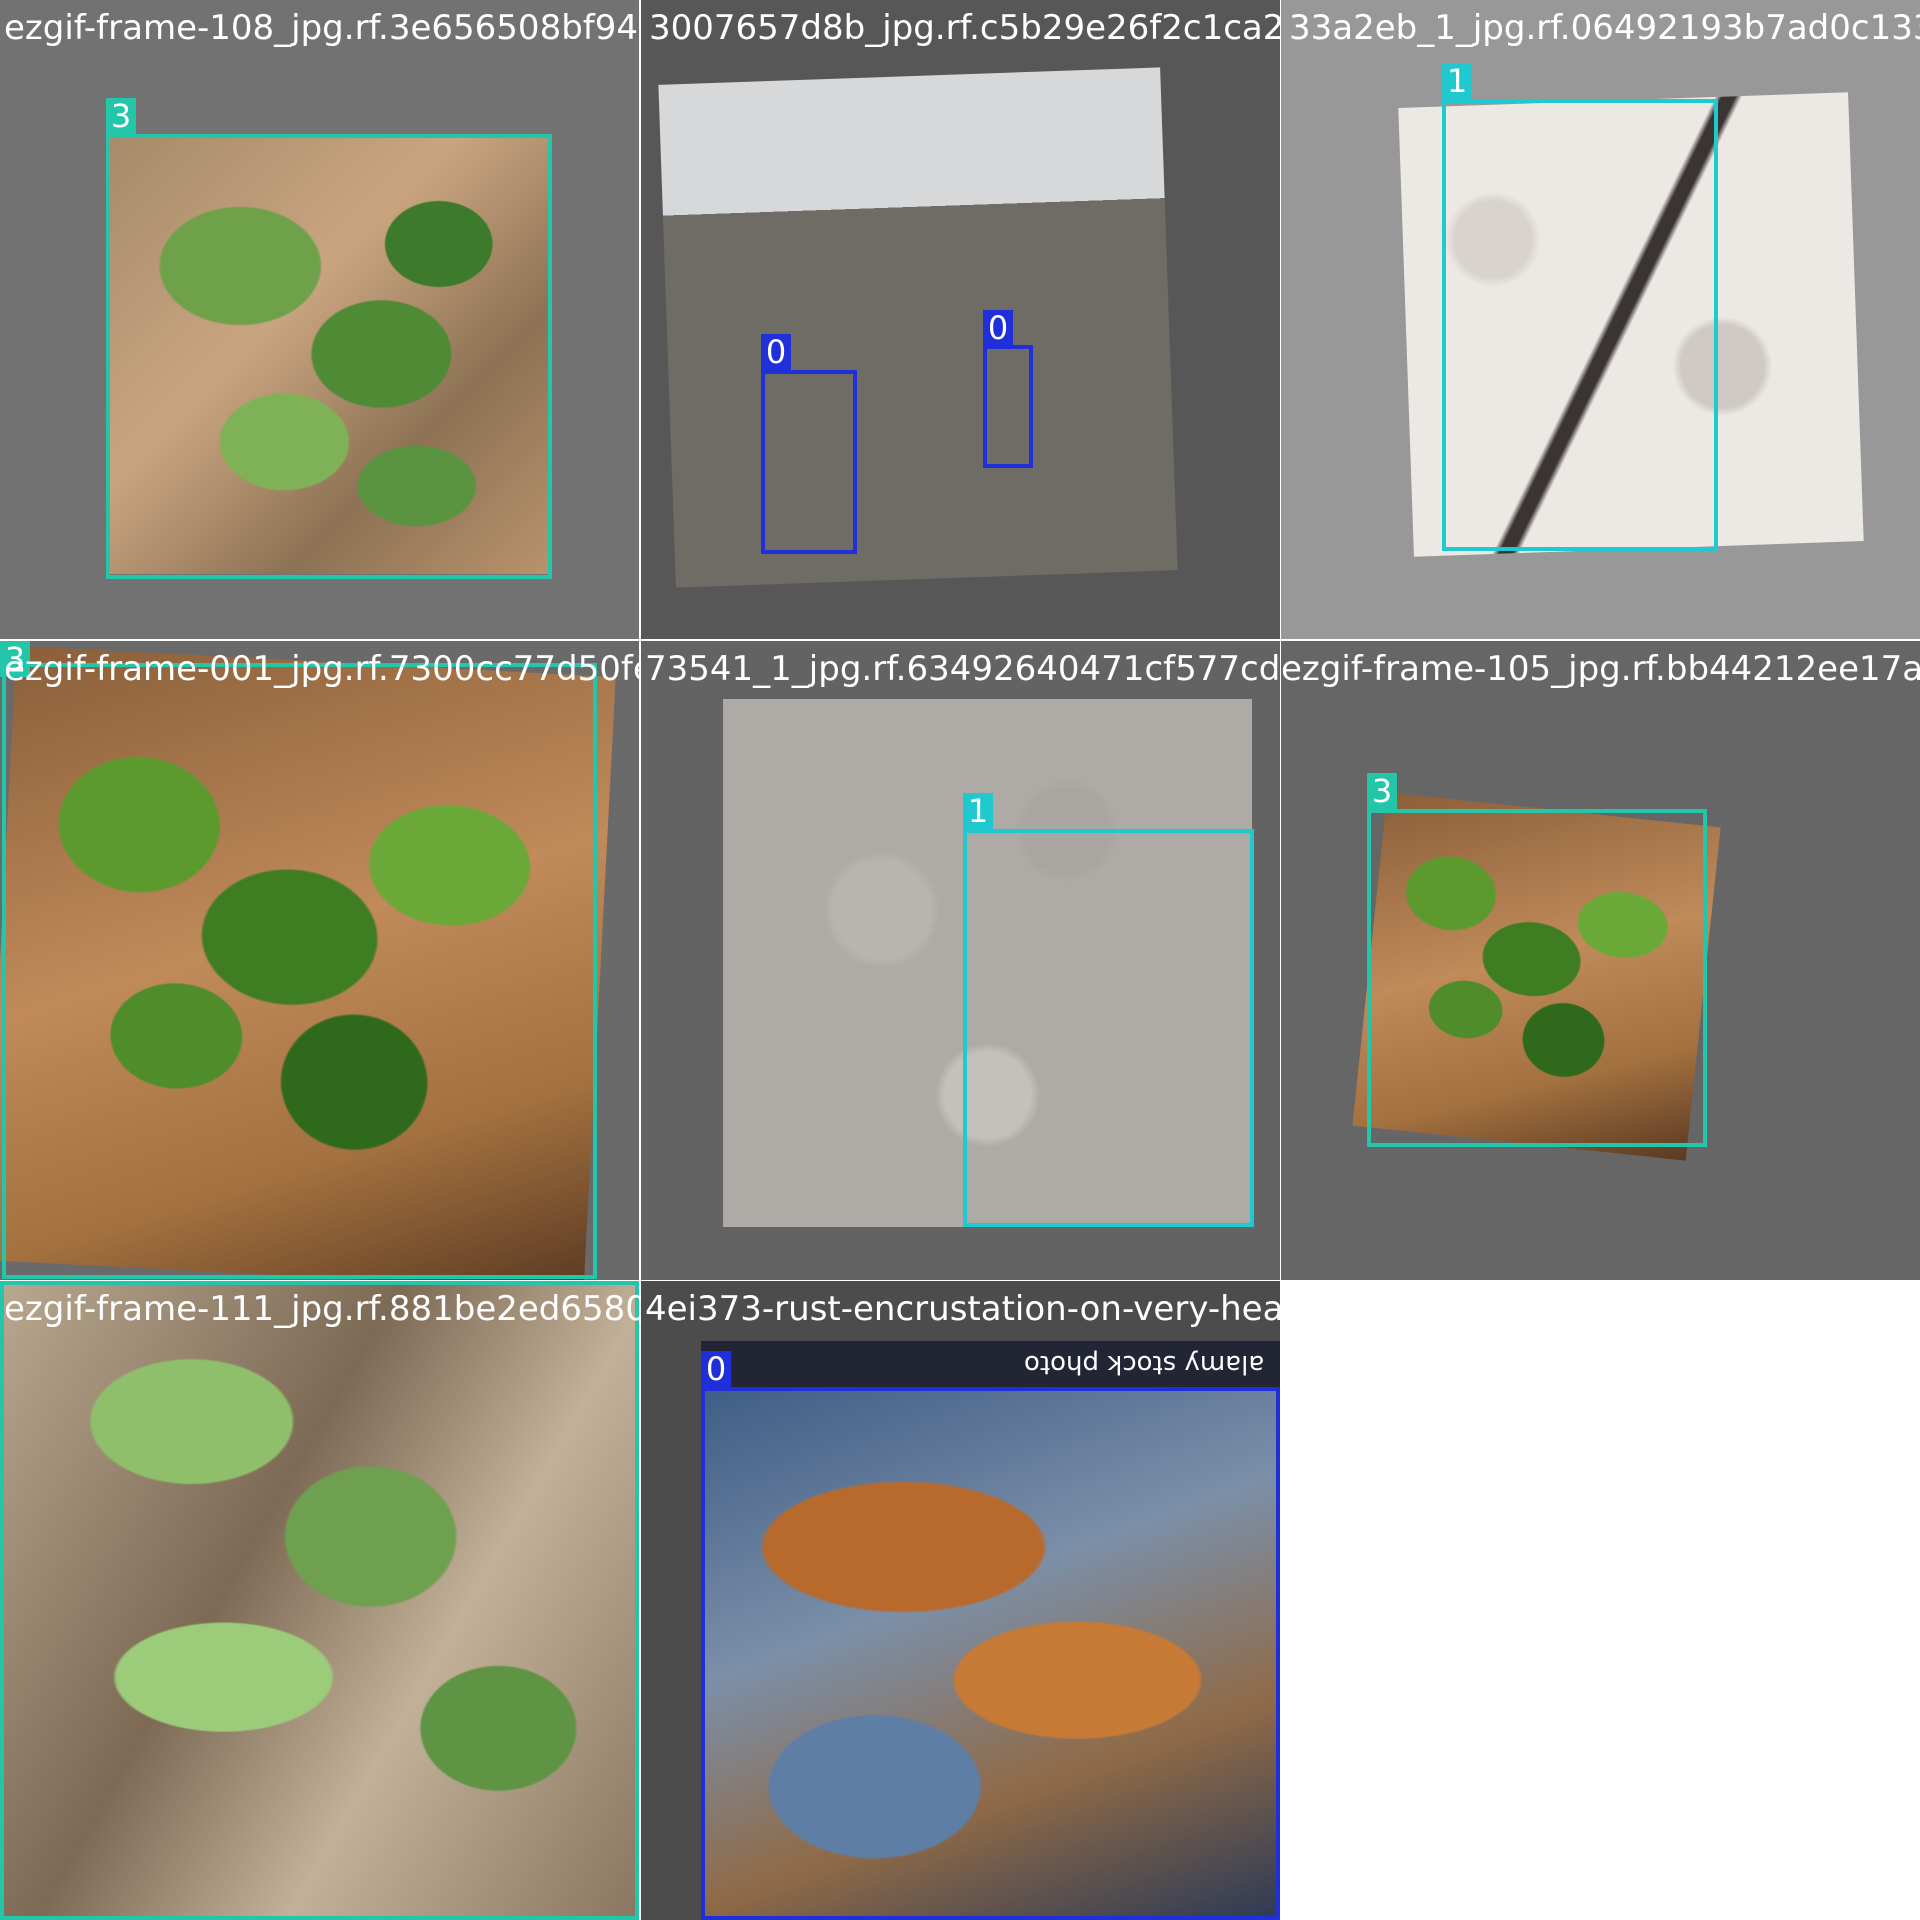 The height and width of the screenshot is (1920, 1920). What do you see at coordinates (321, 1309) in the screenshot?
I see `tile-filename: ezgif-frame-111_jpg.rf.881be2ed6580` at bounding box center [321, 1309].